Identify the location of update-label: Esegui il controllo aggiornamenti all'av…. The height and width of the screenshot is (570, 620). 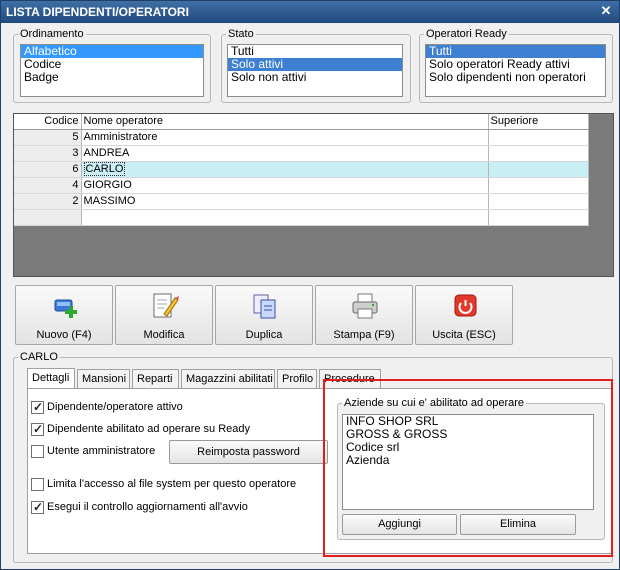
(147, 507).